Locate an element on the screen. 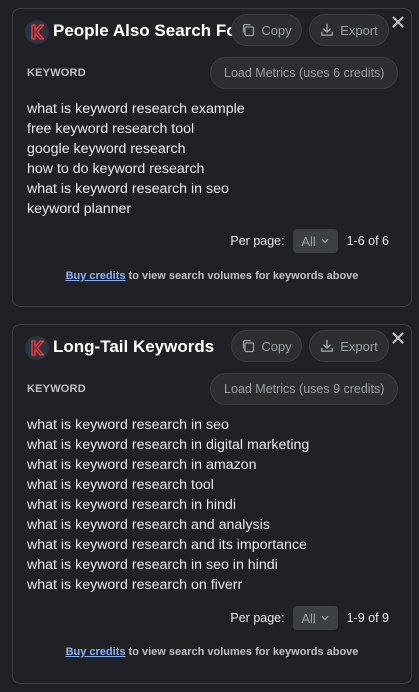 This screenshot has width=419, height=692. list-item: what is keyword research tool is located at coordinates (120, 485).